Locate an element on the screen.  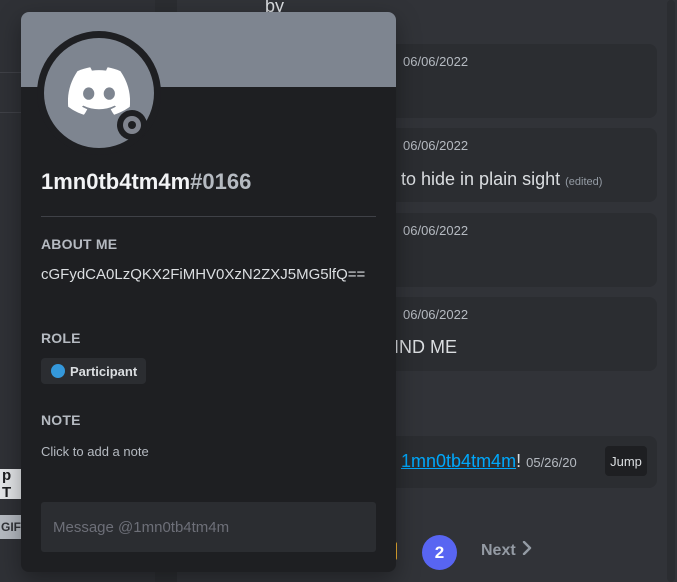
current-page-button: 2 is located at coordinates (439, 552).